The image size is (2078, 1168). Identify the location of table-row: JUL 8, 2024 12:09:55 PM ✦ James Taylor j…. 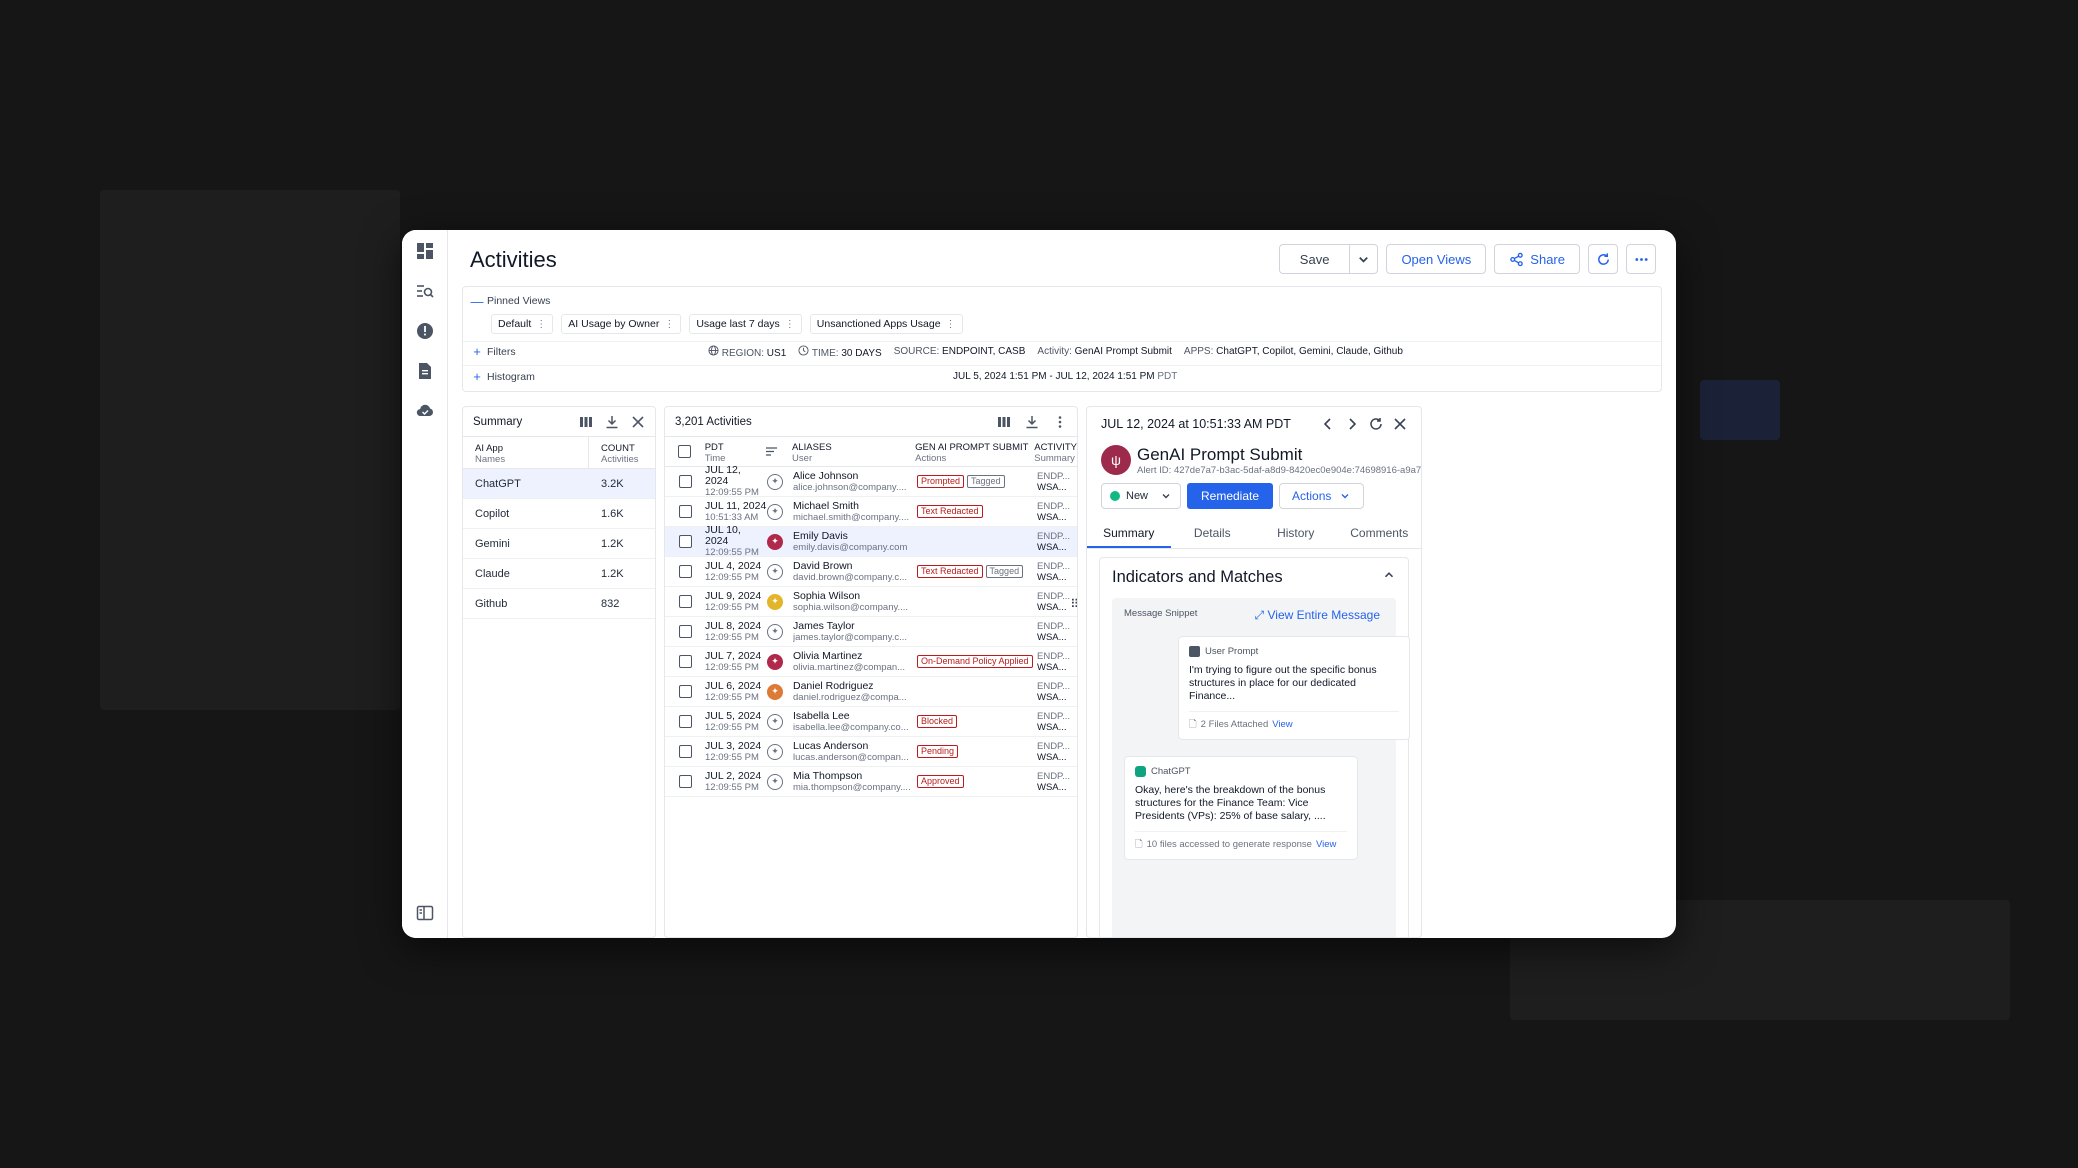
(871, 632).